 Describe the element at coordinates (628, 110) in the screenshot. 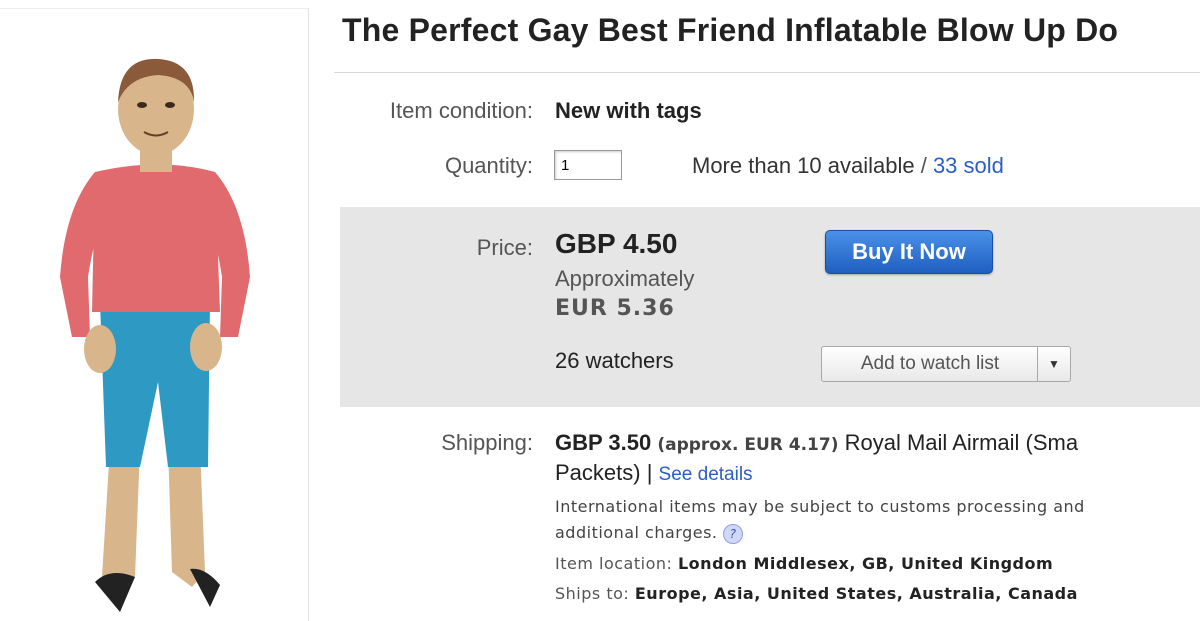

I see `condition-value: New with tags` at that location.